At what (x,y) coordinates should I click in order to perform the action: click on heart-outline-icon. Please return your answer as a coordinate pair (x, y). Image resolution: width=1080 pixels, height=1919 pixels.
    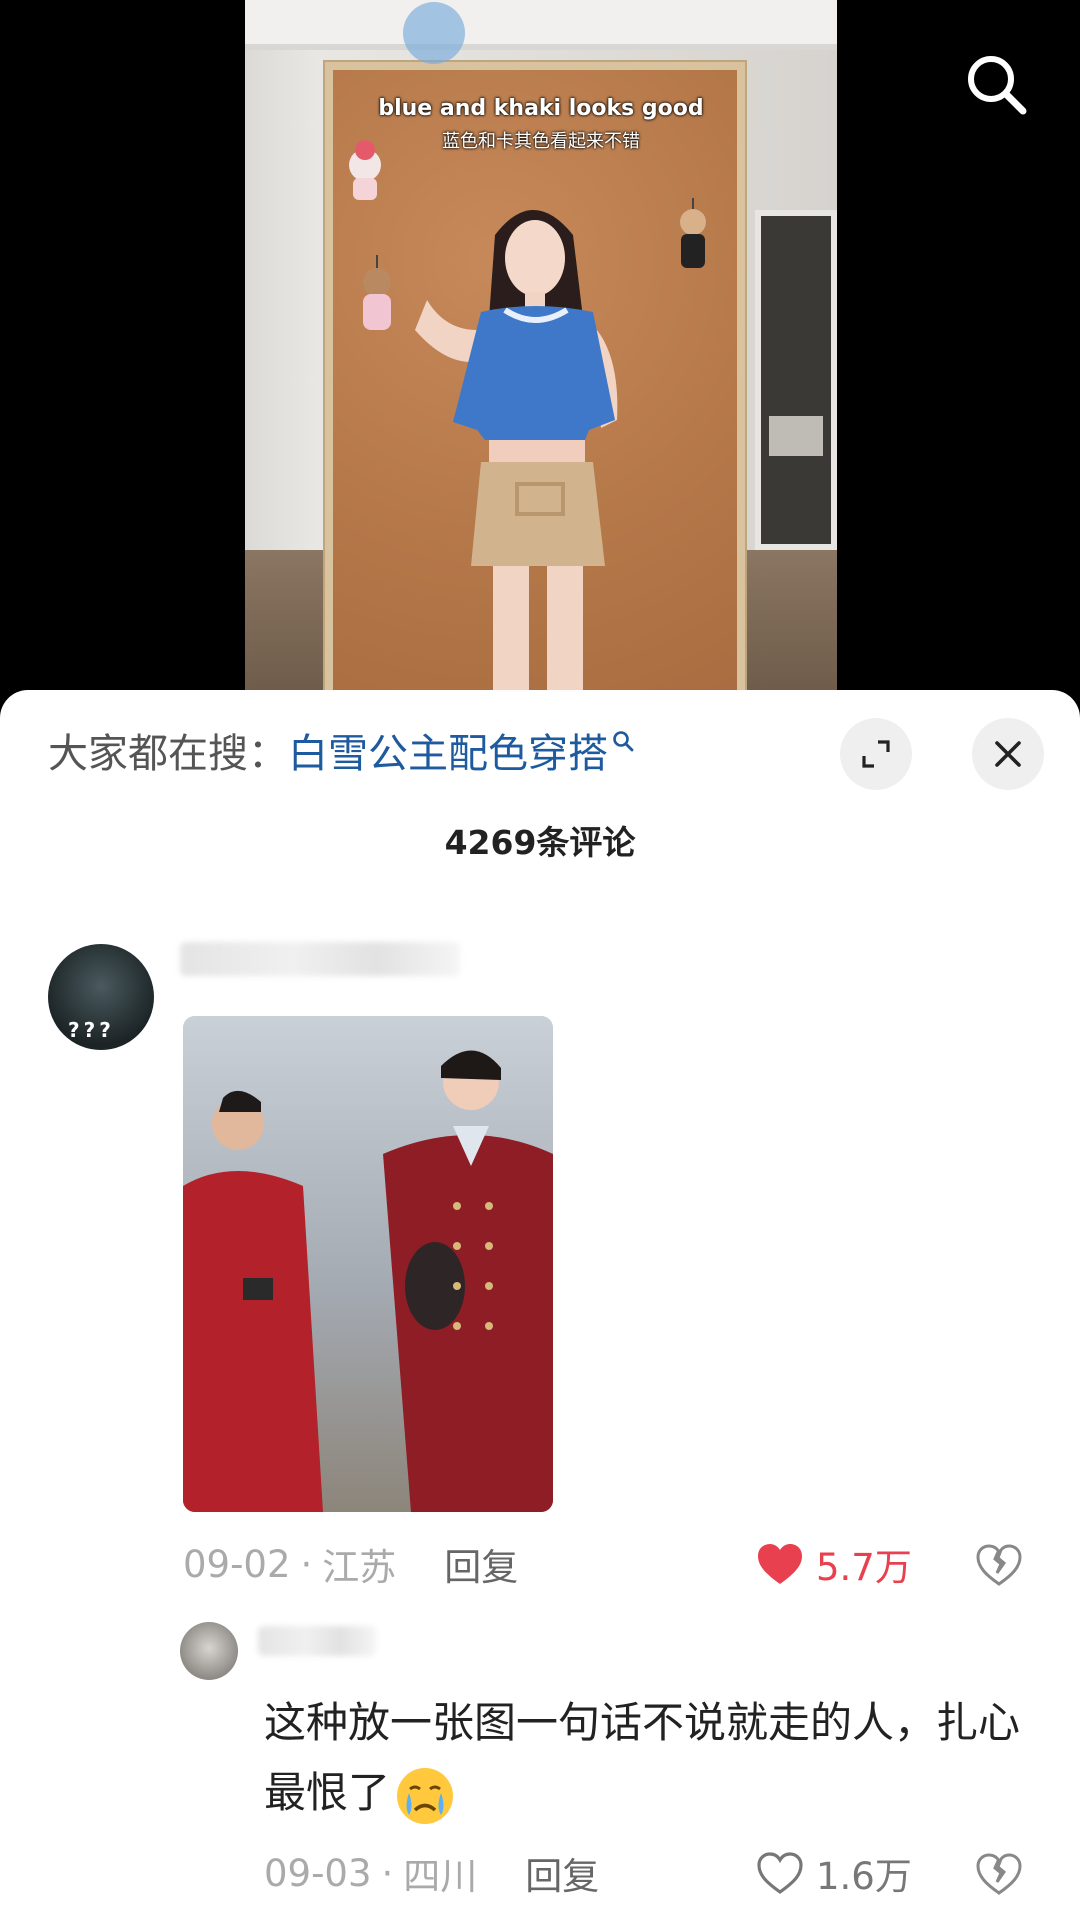
    Looking at the image, I should click on (780, 1873).